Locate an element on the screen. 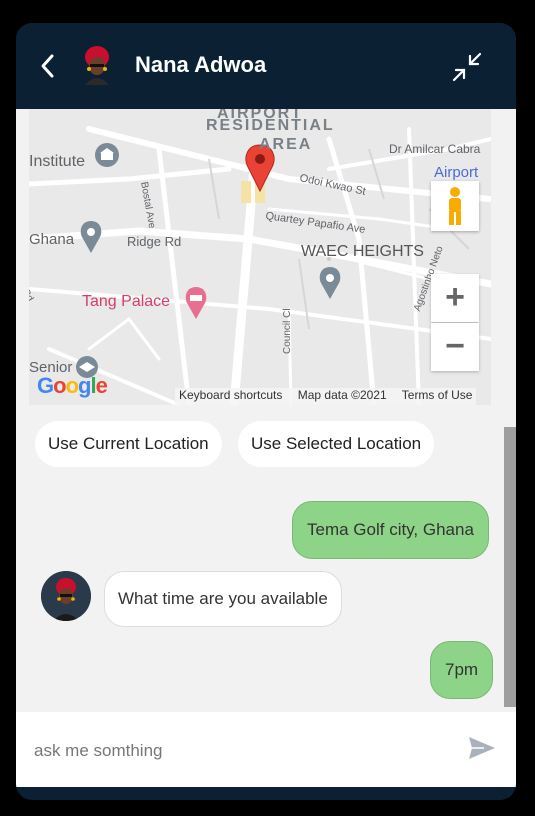 The image size is (535, 816). chat-header: Nana Adwoa is located at coordinates (266, 66).